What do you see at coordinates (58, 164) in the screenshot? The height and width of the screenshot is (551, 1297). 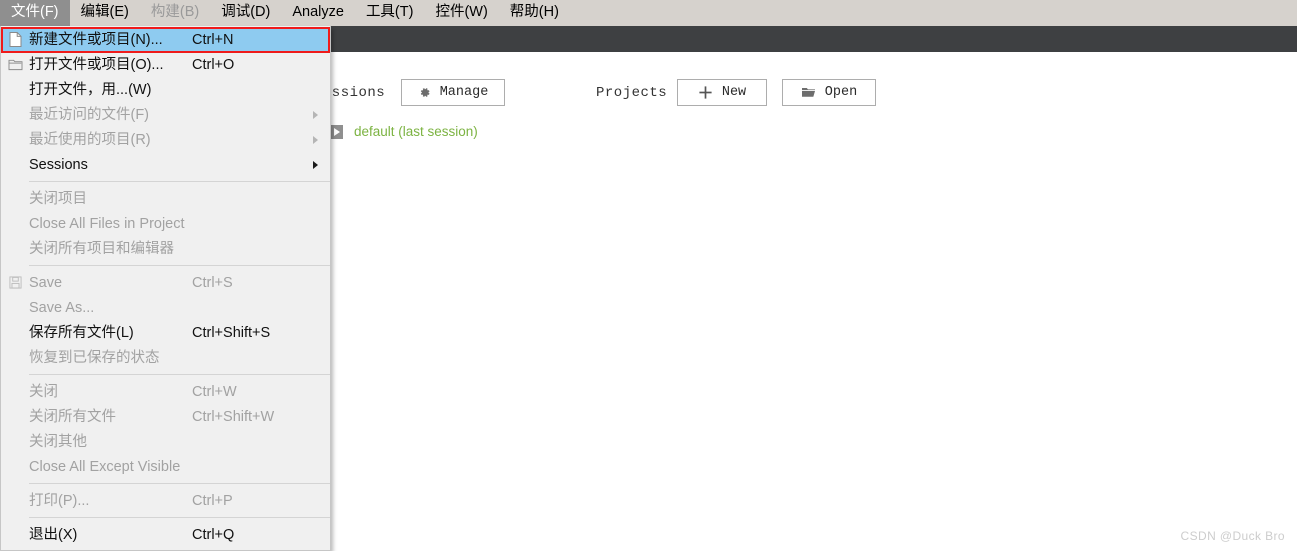 I see `menu-item-label: Sessions` at bounding box center [58, 164].